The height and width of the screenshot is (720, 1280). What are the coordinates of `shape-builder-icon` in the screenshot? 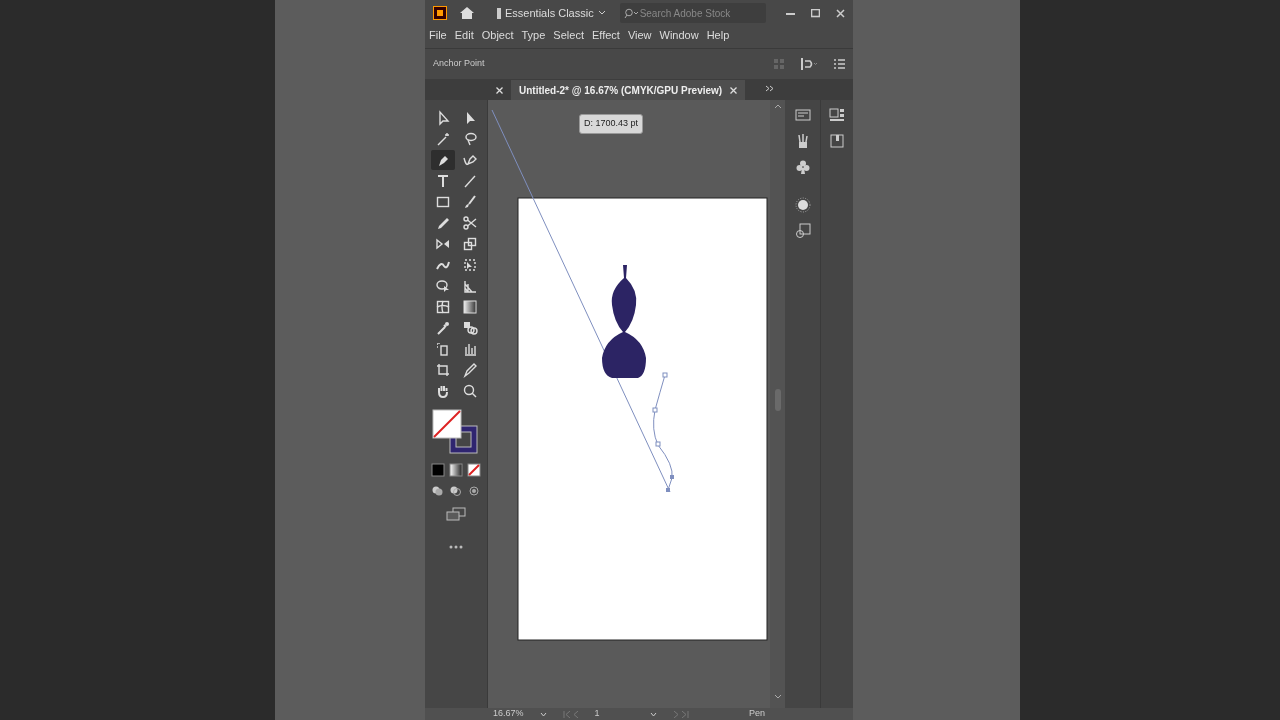 It's located at (442, 286).